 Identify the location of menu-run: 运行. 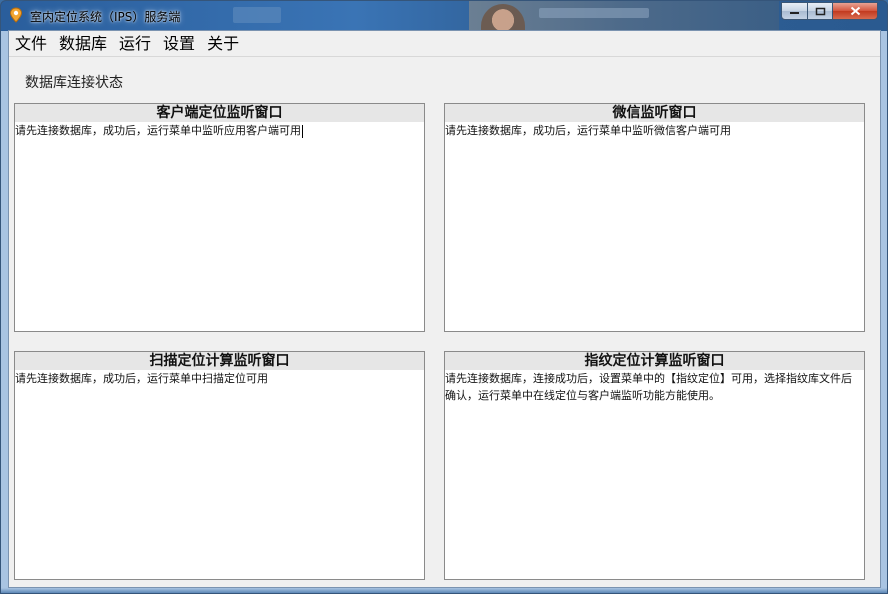
(135, 43).